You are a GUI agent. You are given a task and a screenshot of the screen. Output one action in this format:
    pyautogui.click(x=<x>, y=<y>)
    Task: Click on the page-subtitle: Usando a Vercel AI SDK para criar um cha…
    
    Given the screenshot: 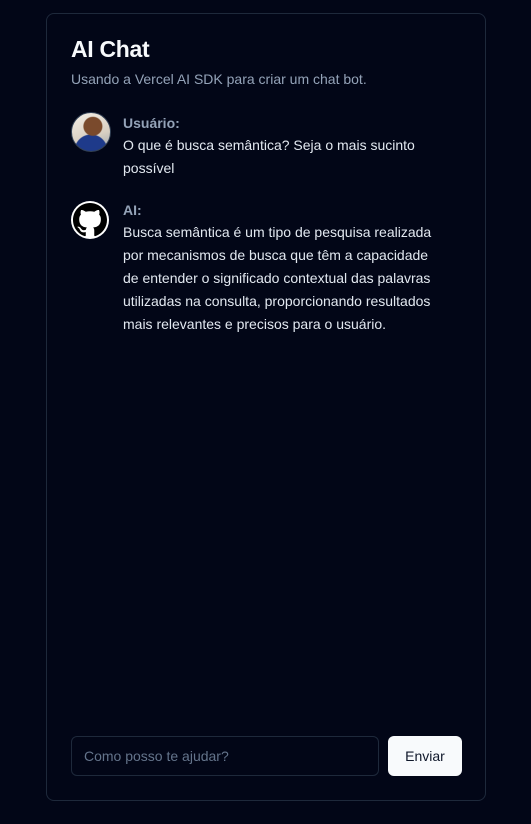 What is the action you would take?
    pyautogui.click(x=219, y=79)
    